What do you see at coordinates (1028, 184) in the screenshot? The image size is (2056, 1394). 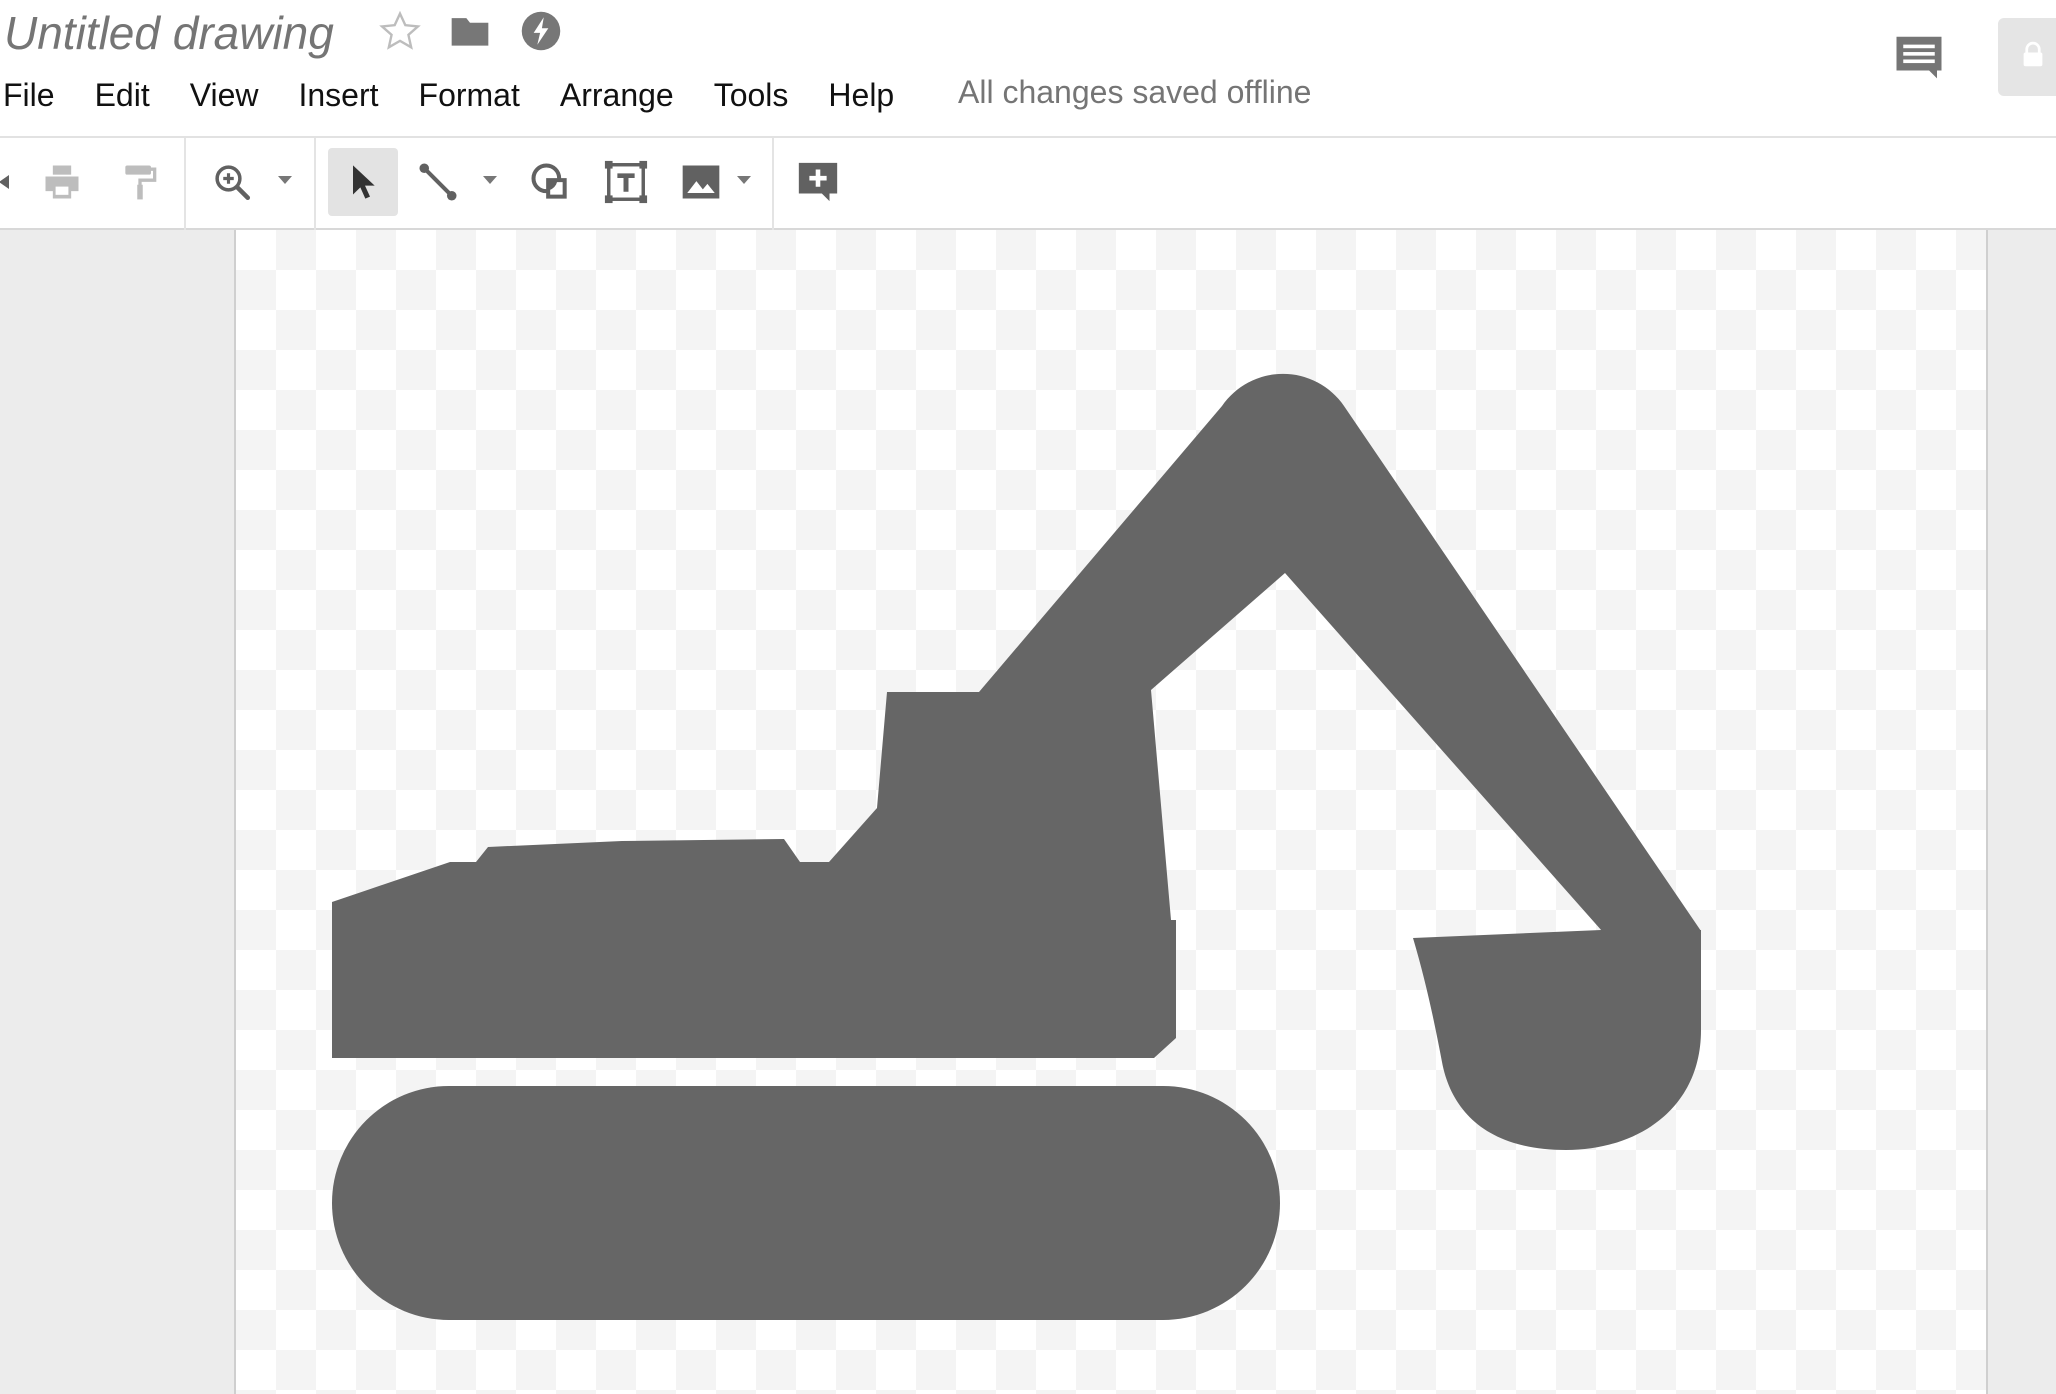 I see `toolbar` at bounding box center [1028, 184].